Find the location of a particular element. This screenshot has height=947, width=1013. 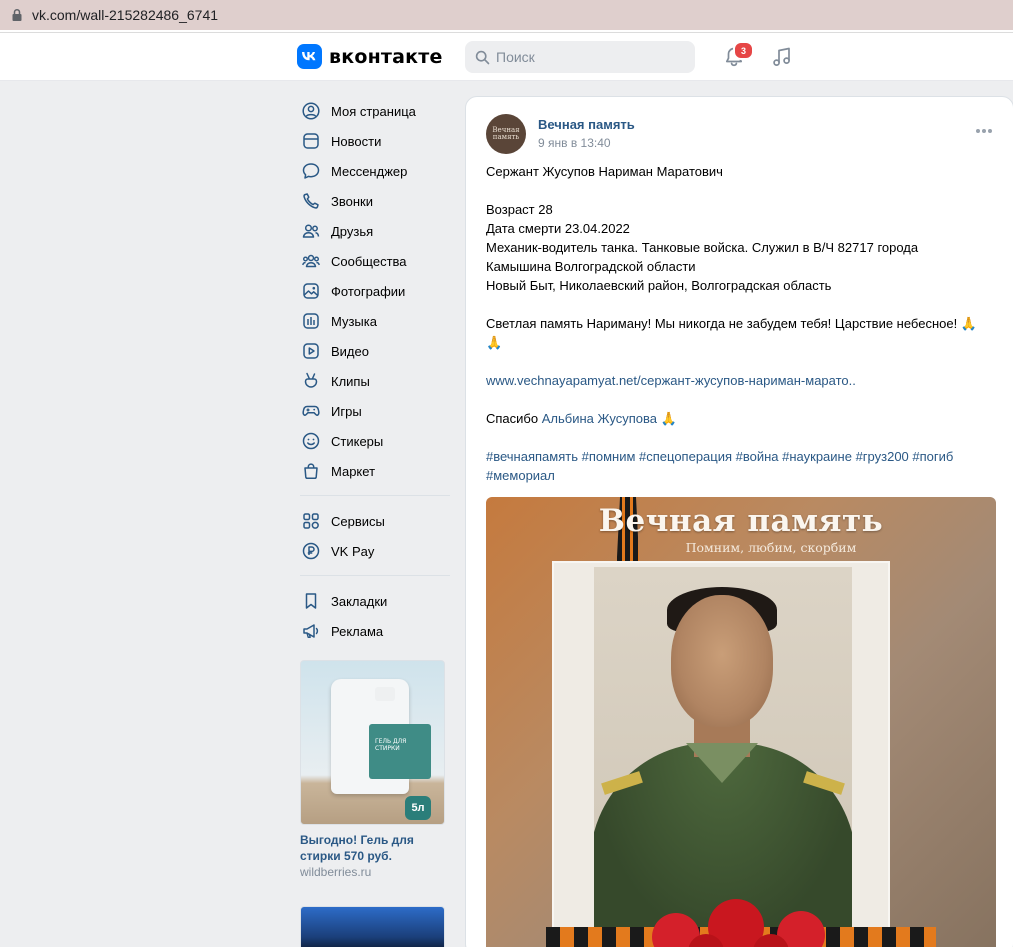

sidebar-item-label: Сообщества is located at coordinates (369, 261).